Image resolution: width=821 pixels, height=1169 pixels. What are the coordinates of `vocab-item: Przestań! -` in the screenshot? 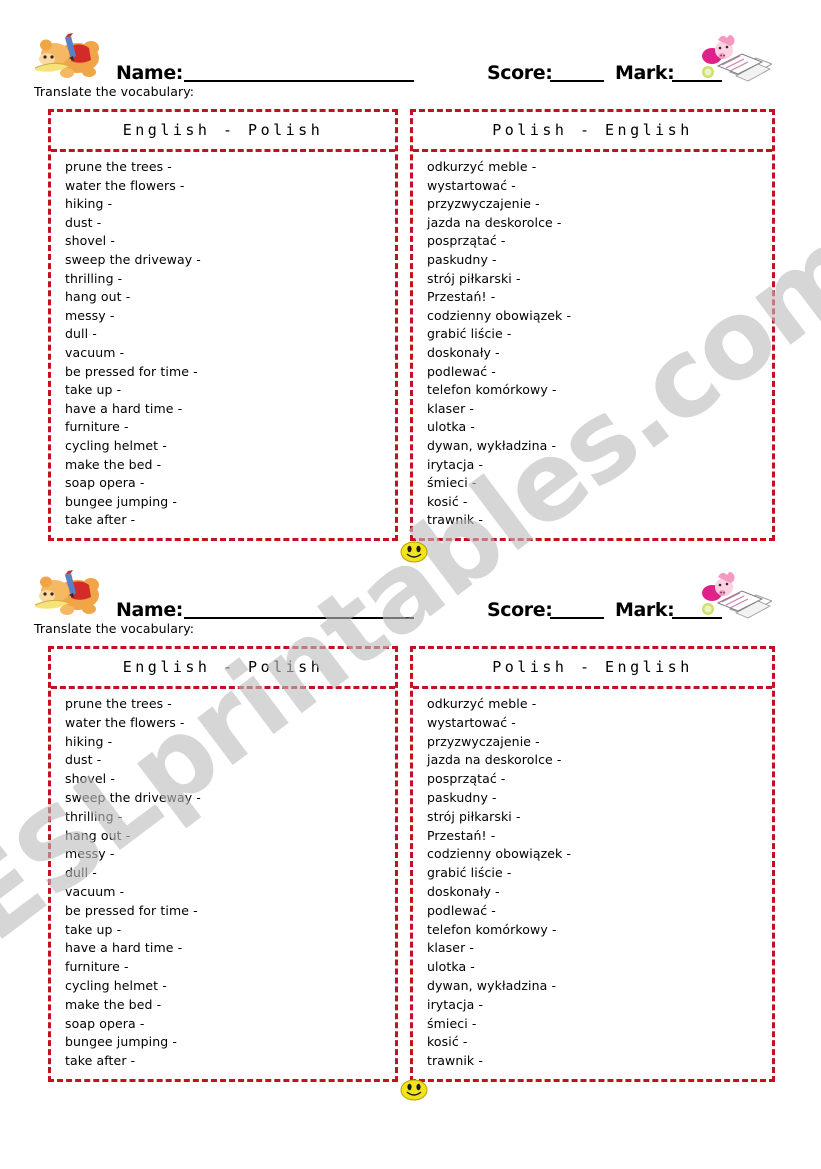 It's located at (461, 835).